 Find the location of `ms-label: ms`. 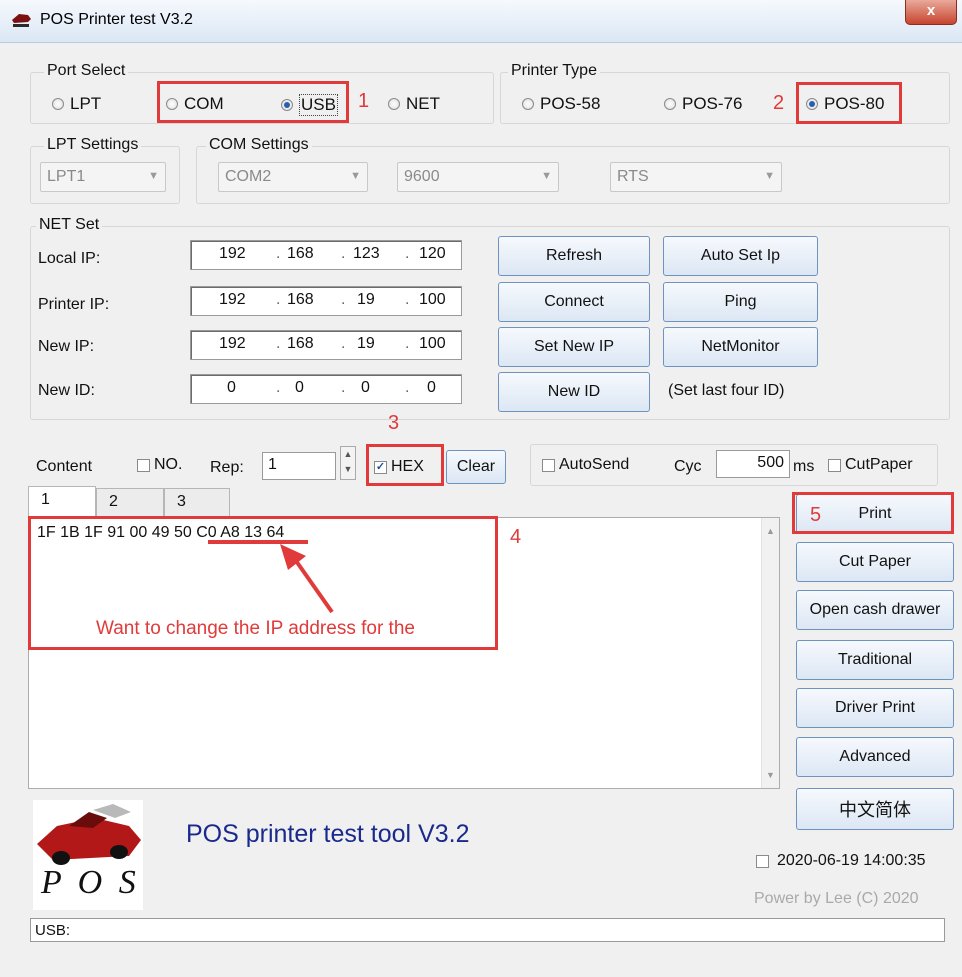

ms-label: ms is located at coordinates (804, 466).